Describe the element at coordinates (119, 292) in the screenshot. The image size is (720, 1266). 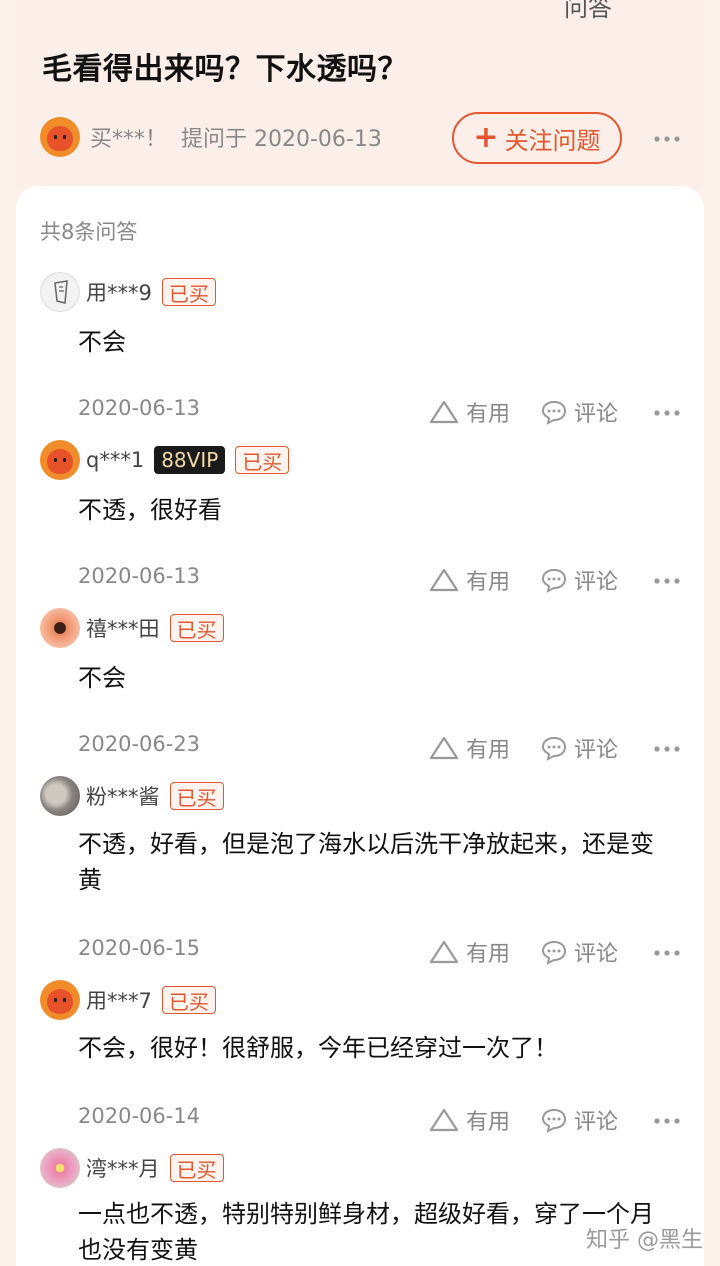
I see `username: 用***9` at that location.